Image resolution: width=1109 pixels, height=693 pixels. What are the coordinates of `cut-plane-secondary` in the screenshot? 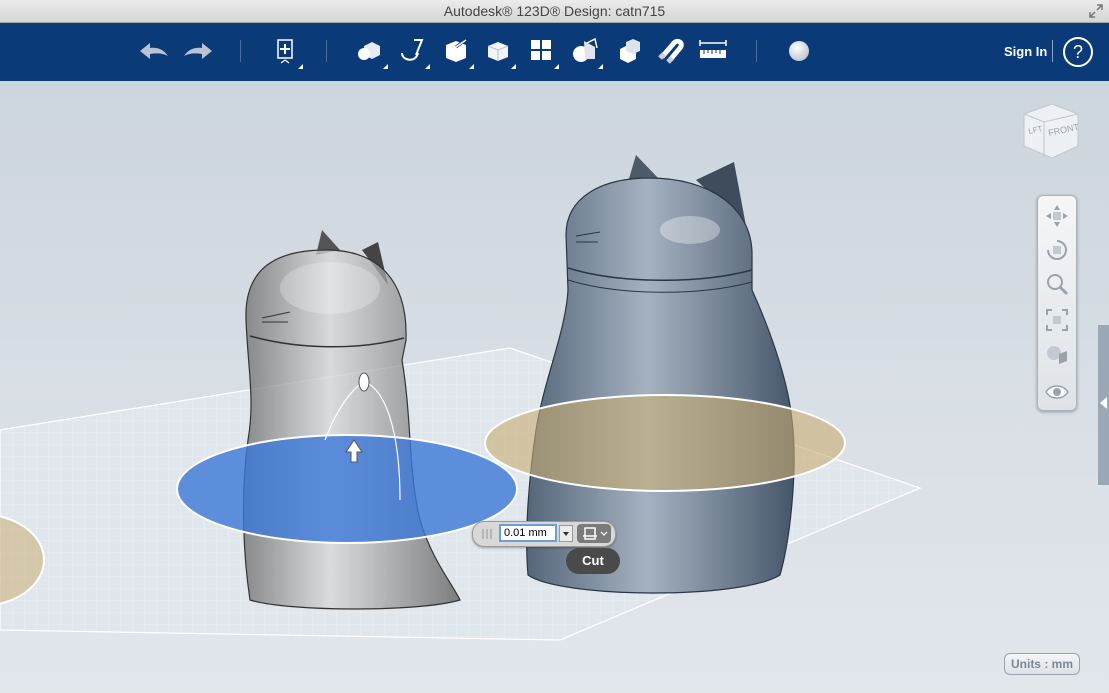 It's located at (665, 443).